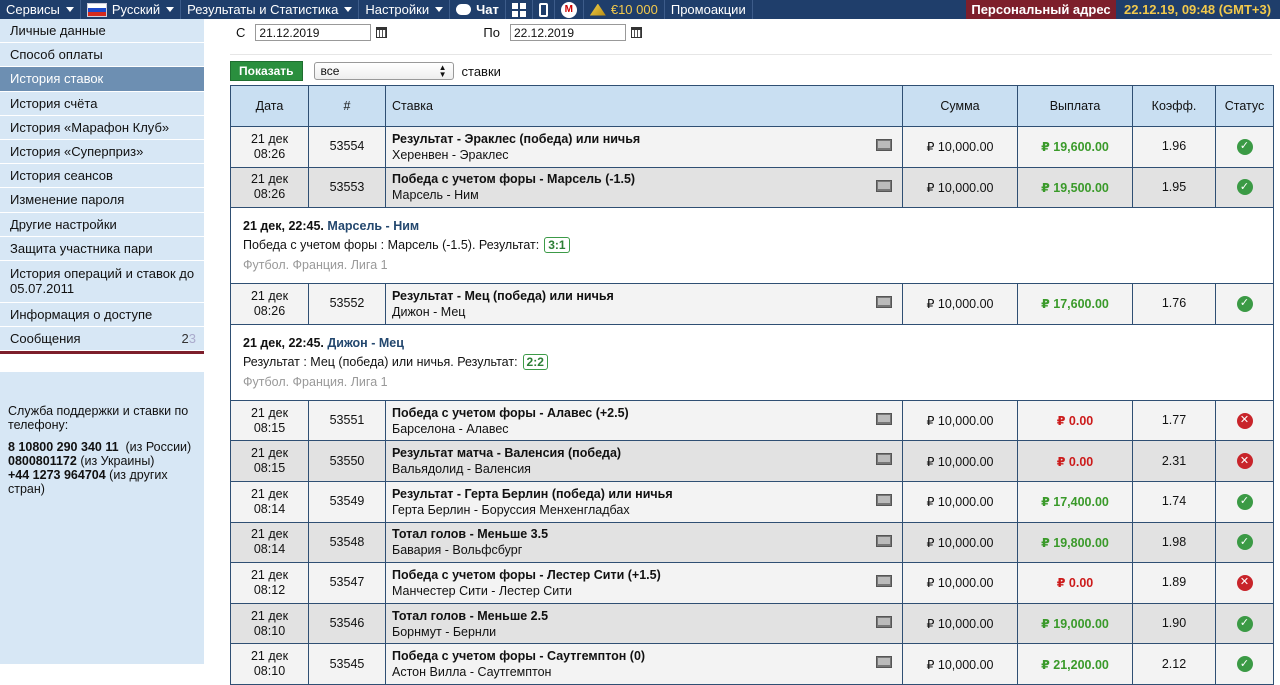 The height and width of the screenshot is (685, 1280). I want to click on bet-id: 53550, so click(347, 461).